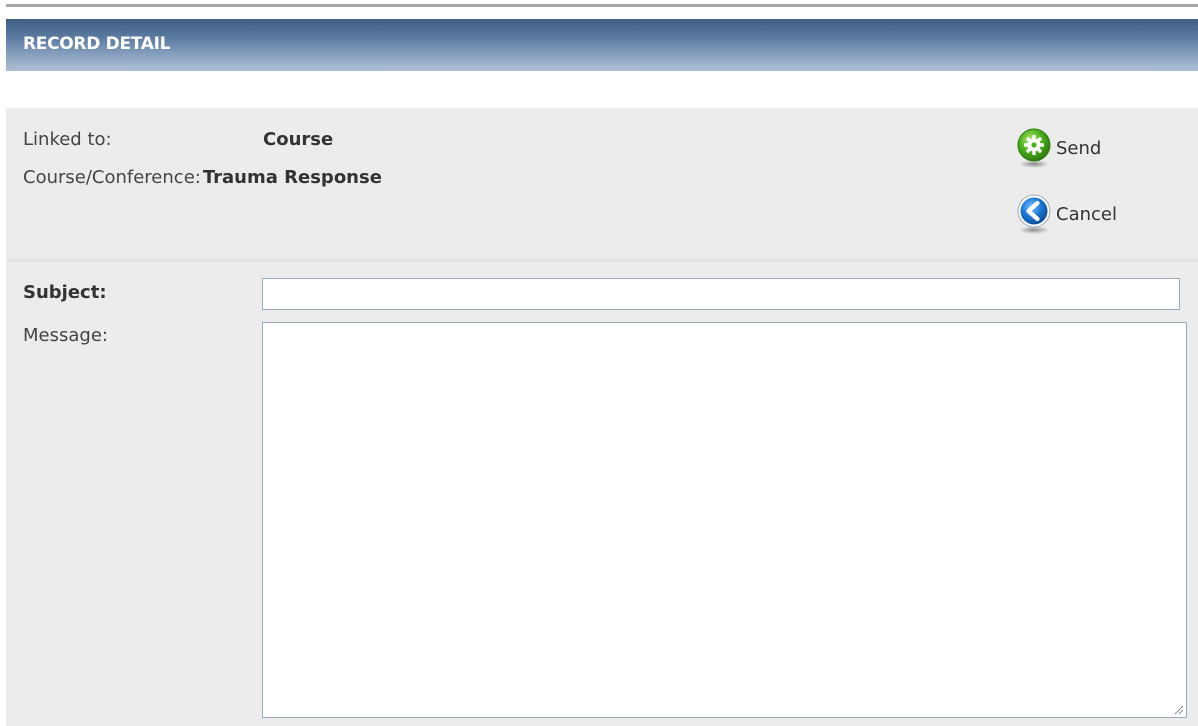 The height and width of the screenshot is (726, 1198). Describe the element at coordinates (1086, 214) in the screenshot. I see `cancel-button-label: Cancel` at that location.